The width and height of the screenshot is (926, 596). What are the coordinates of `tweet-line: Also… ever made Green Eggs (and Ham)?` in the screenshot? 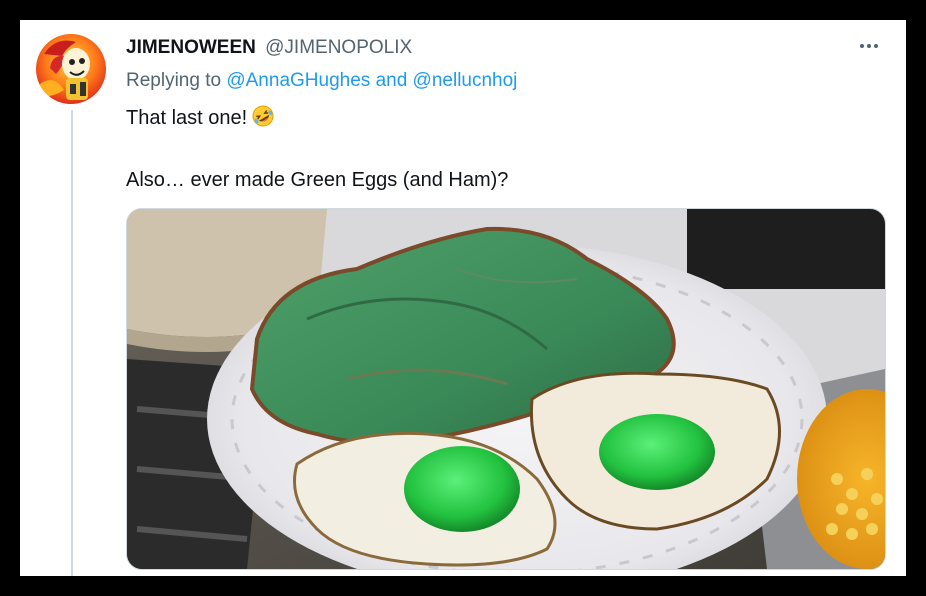 It's located at (317, 180).